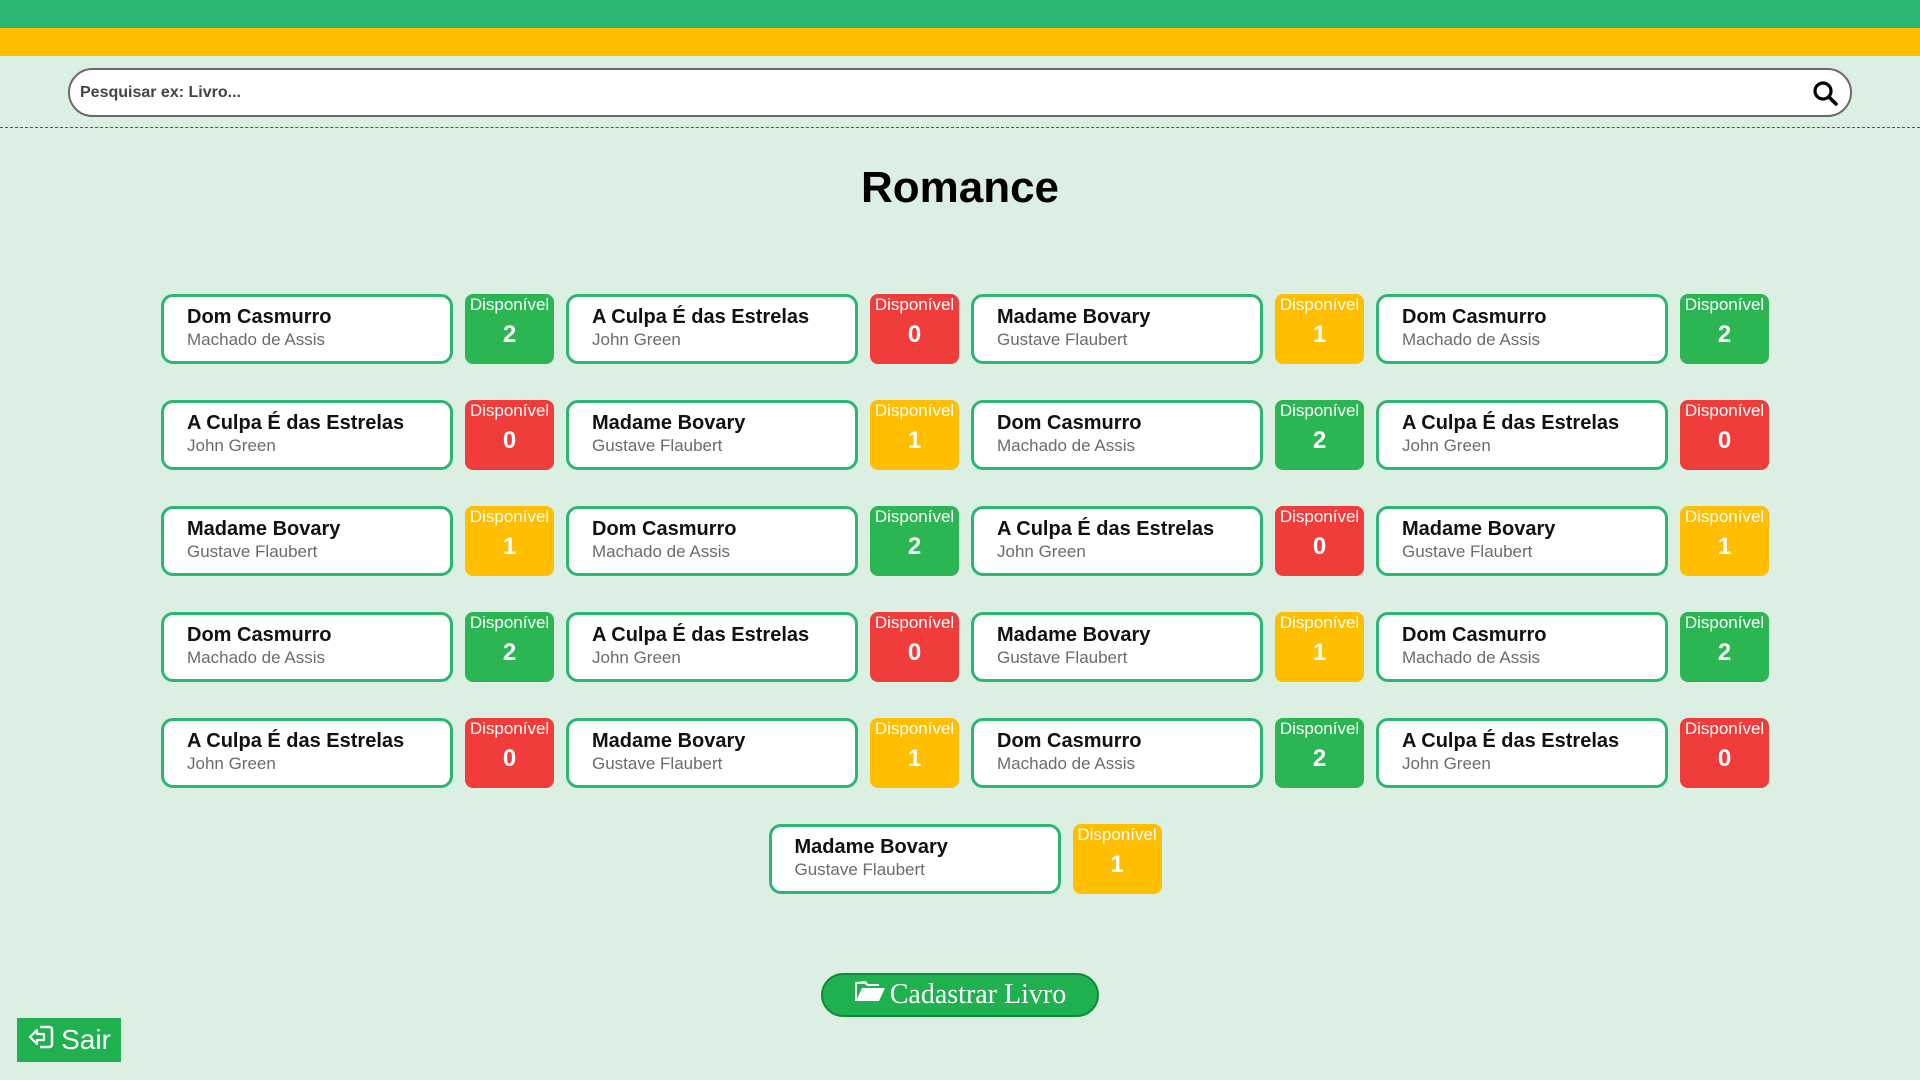  What do you see at coordinates (930, 92) in the screenshot?
I see `search-input` at bounding box center [930, 92].